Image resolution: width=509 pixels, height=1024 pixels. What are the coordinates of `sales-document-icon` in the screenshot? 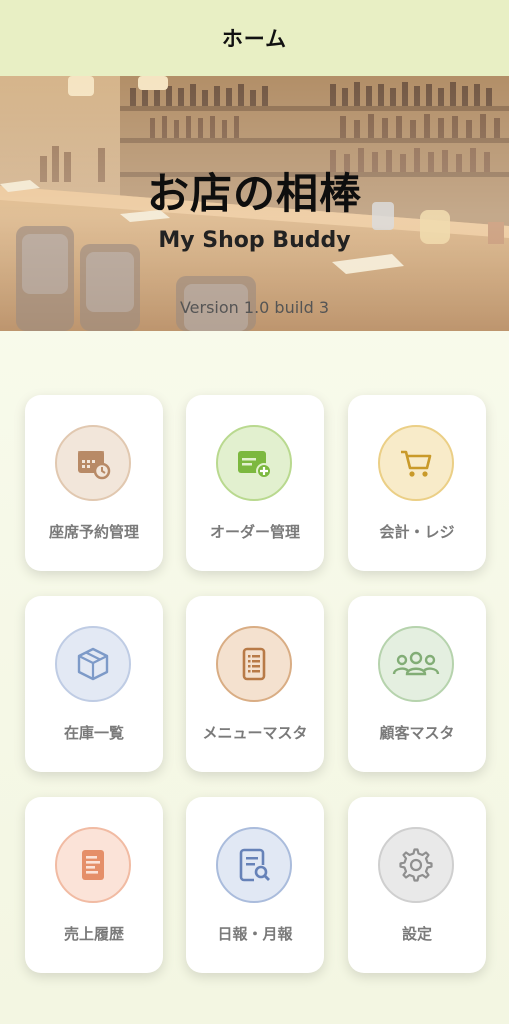 It's located at (93, 865).